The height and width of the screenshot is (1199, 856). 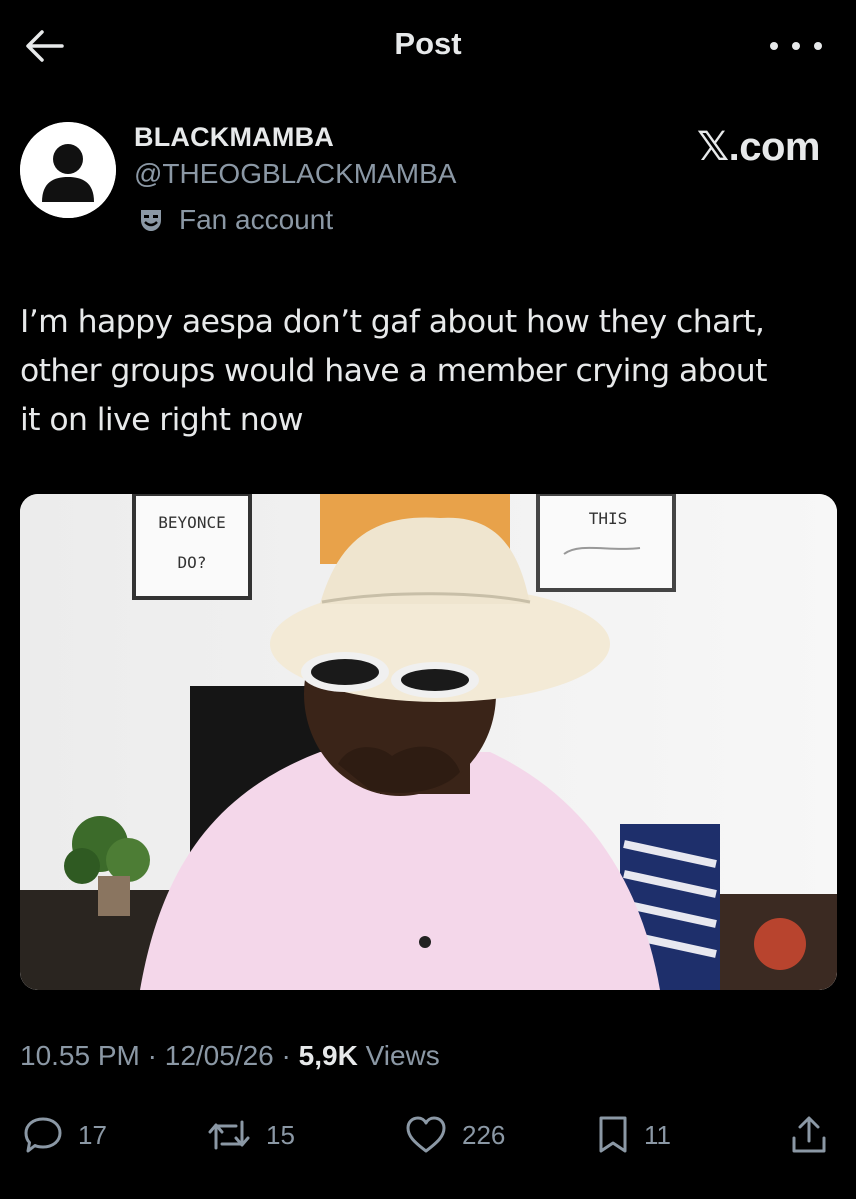 I want to click on like-count: 226, so click(x=484, y=1134).